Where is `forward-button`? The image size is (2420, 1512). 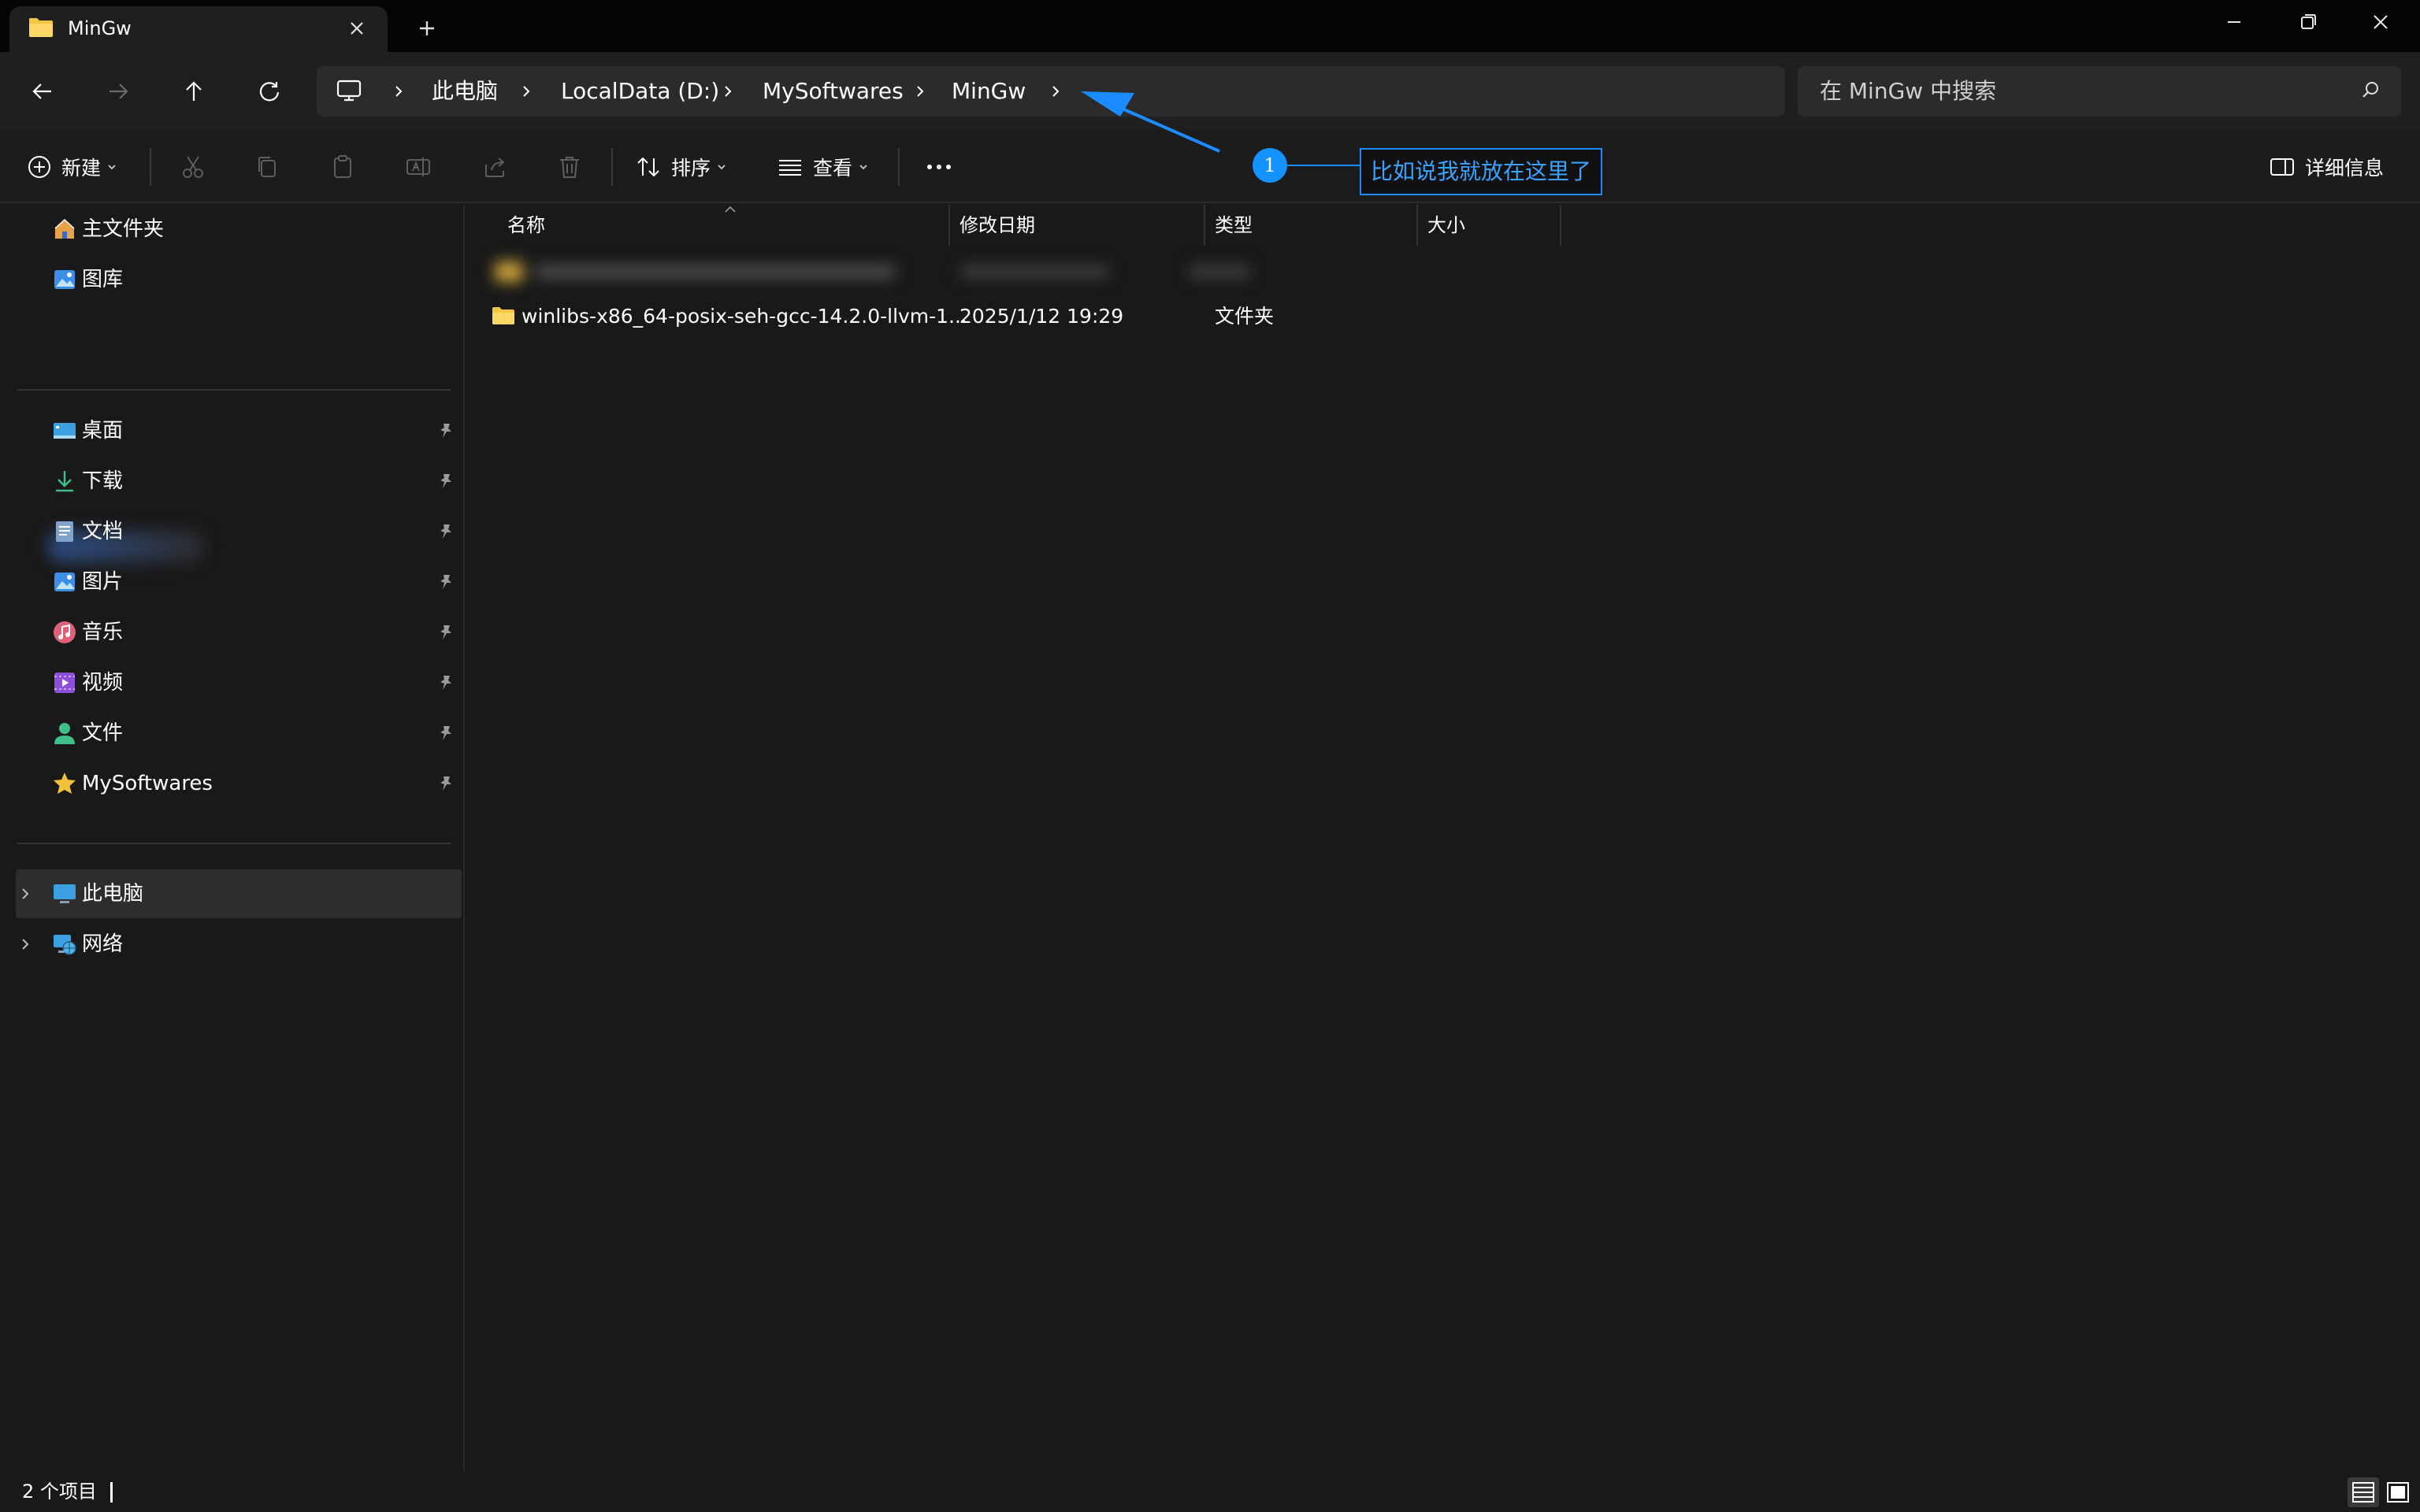 forward-button is located at coordinates (118, 91).